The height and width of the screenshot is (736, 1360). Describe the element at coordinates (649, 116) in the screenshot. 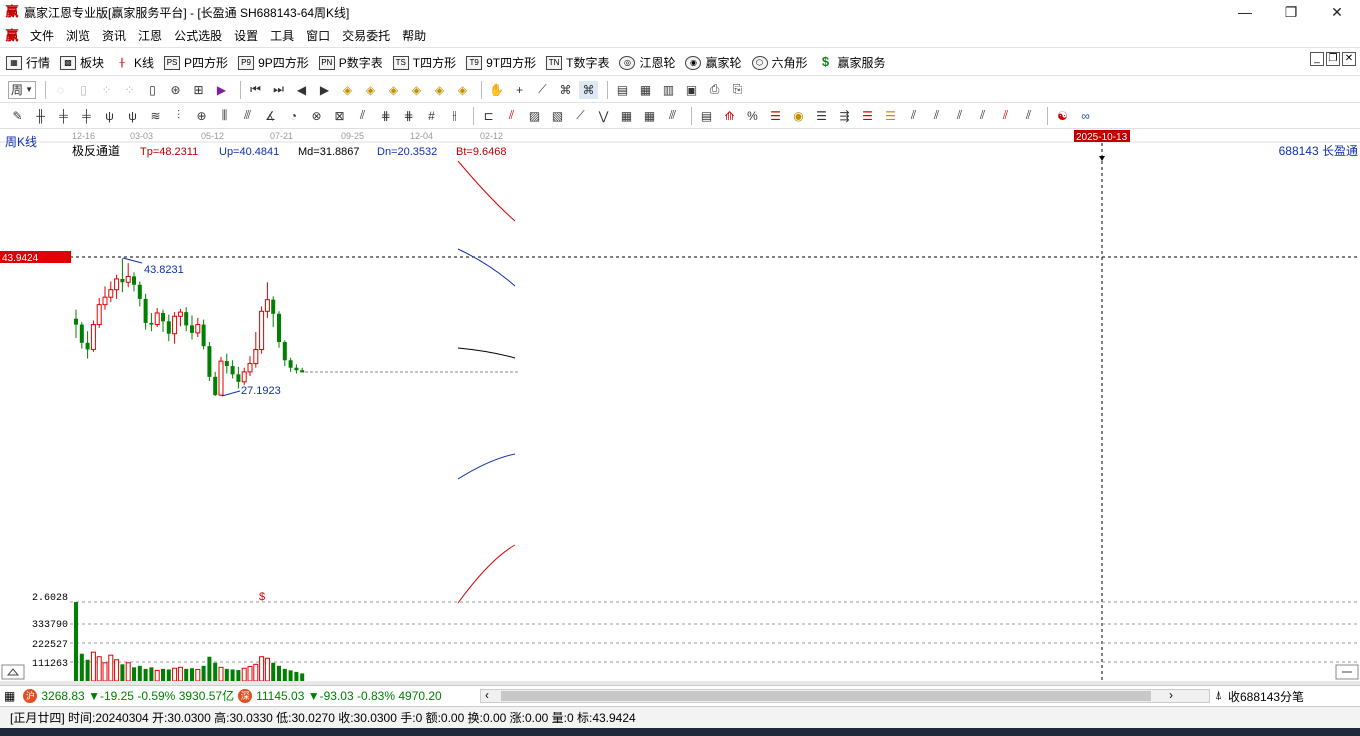

I see `grid-tool2-icon: ▦` at that location.